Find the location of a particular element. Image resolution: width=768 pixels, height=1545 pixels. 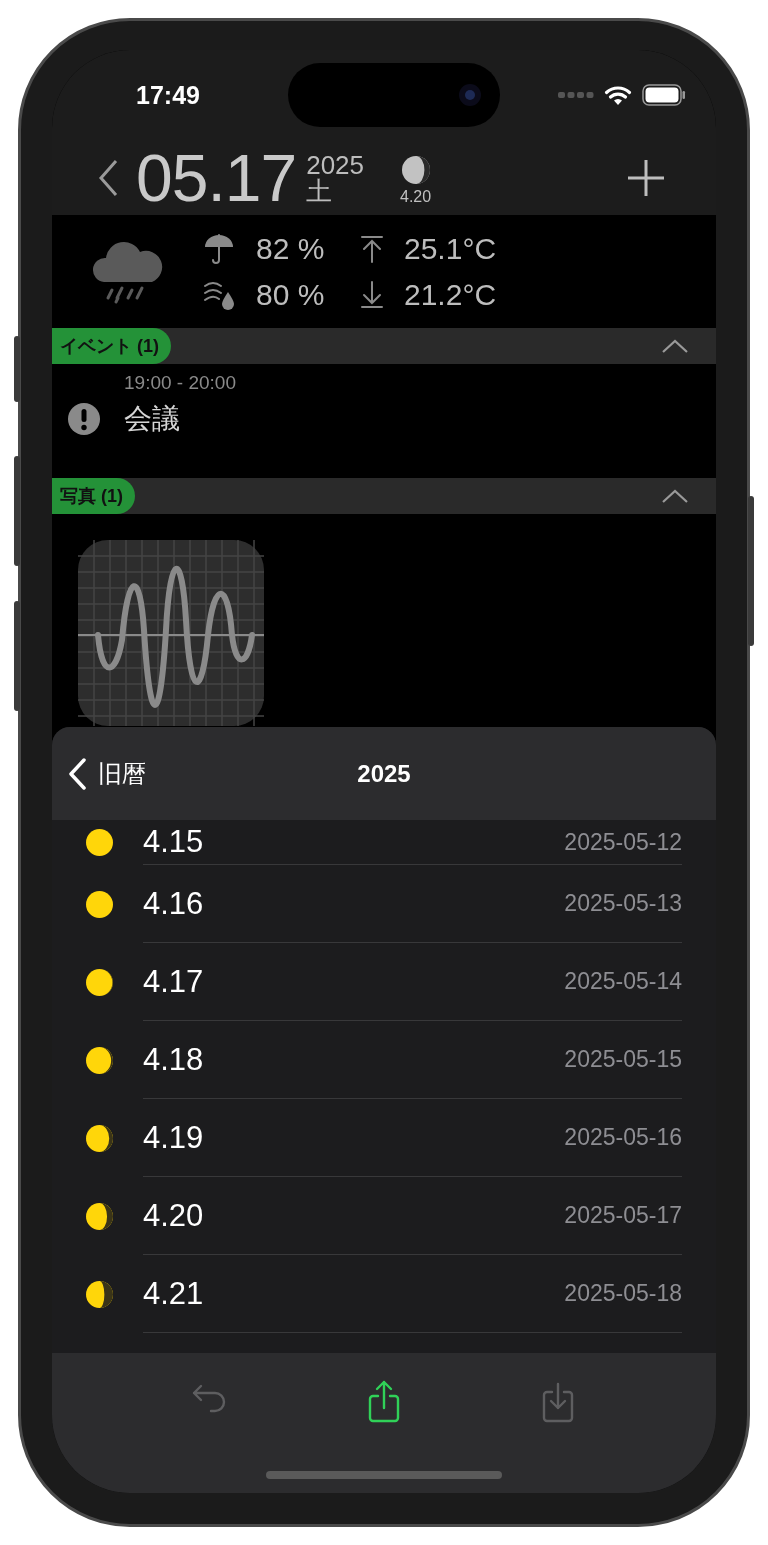

lunar-date-row: 4.17 2025-05-14 is located at coordinates (384, 982).